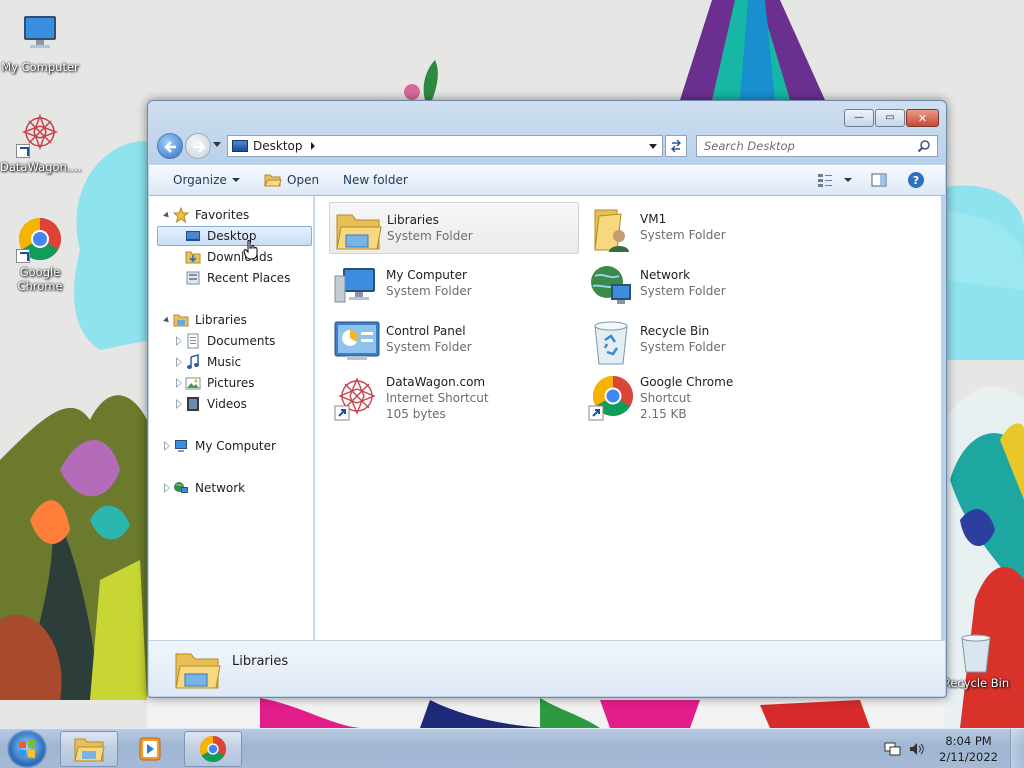 Image resolution: width=1024 pixels, height=768 pixels. What do you see at coordinates (968, 757) in the screenshot?
I see `clock-date: 2/11/2022` at bounding box center [968, 757].